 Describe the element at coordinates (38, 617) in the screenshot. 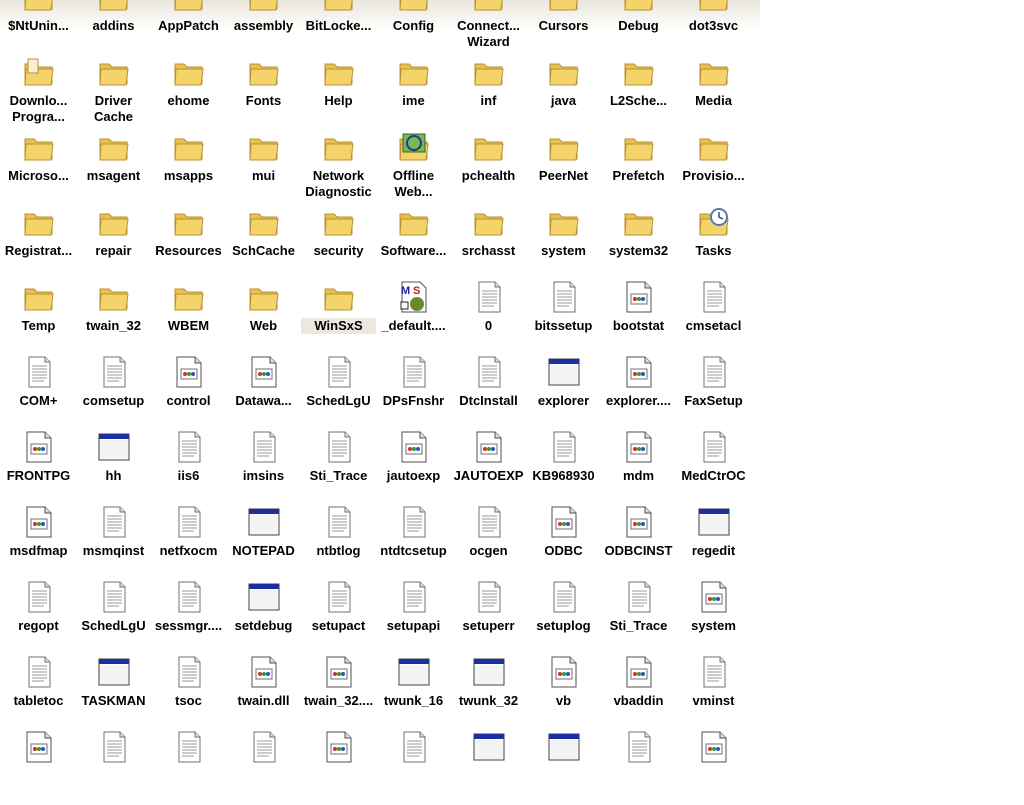

I see `file-item: regopt` at that location.